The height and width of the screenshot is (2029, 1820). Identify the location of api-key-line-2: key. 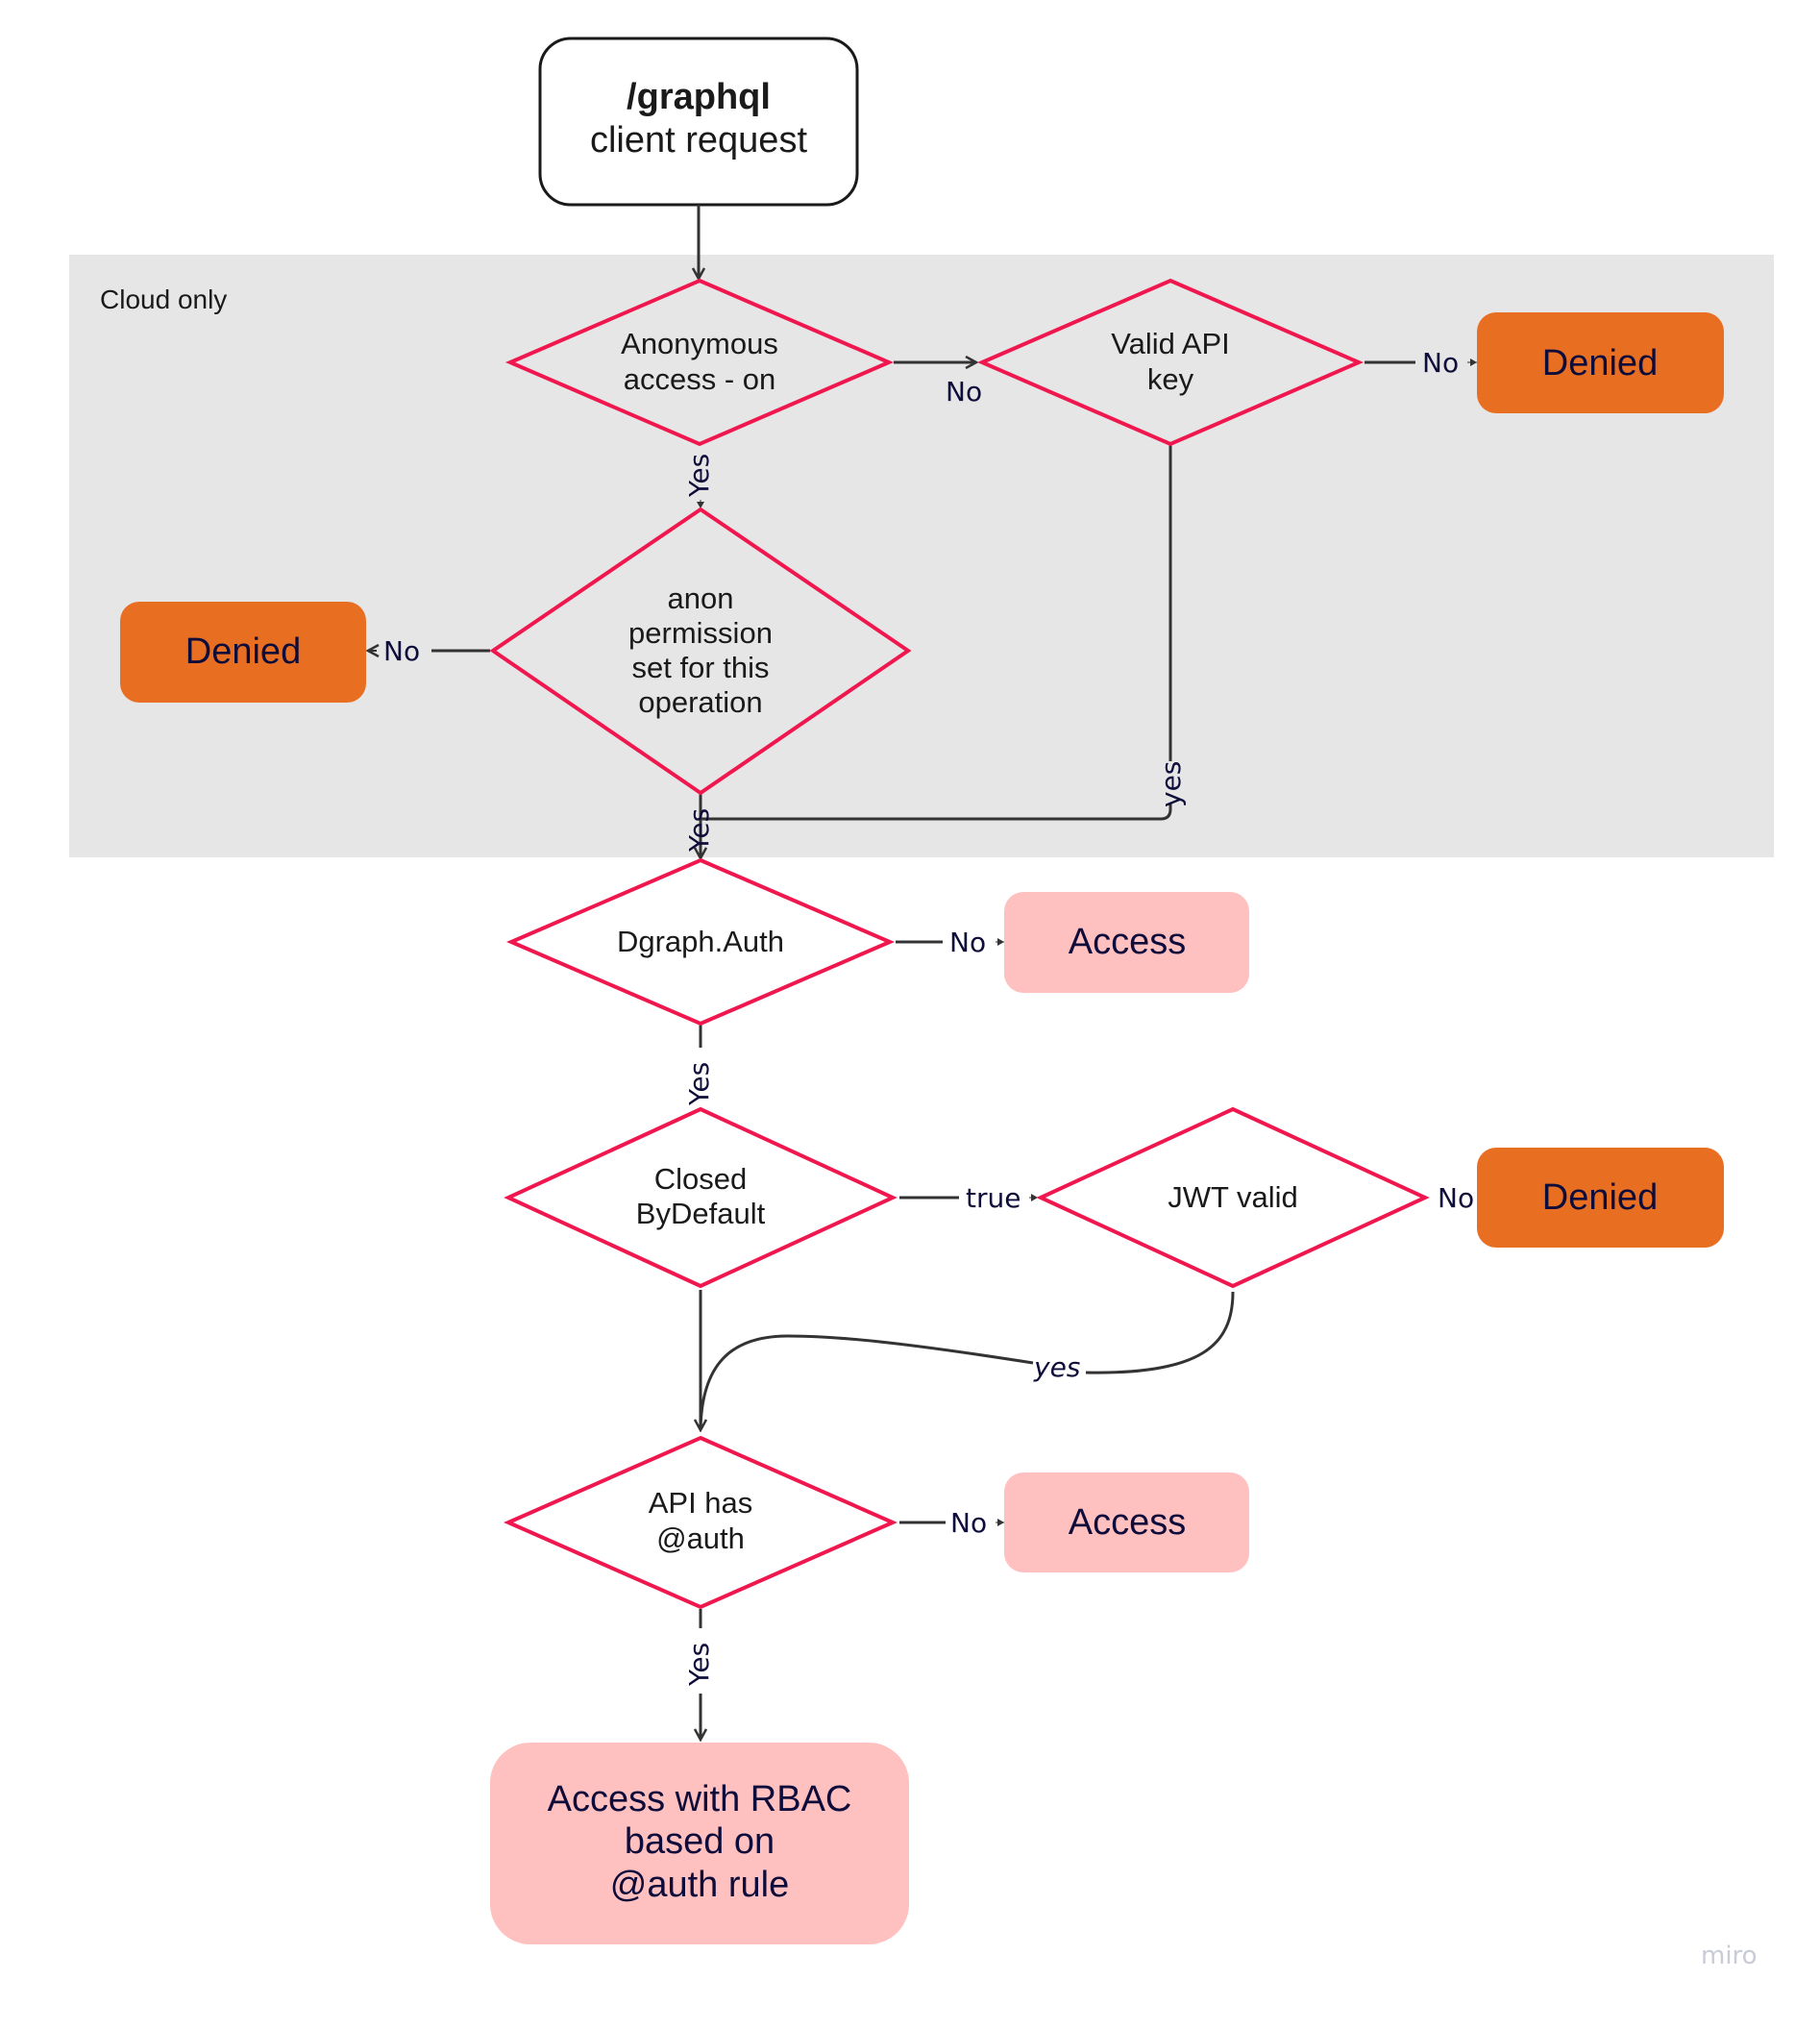
(1170, 379).